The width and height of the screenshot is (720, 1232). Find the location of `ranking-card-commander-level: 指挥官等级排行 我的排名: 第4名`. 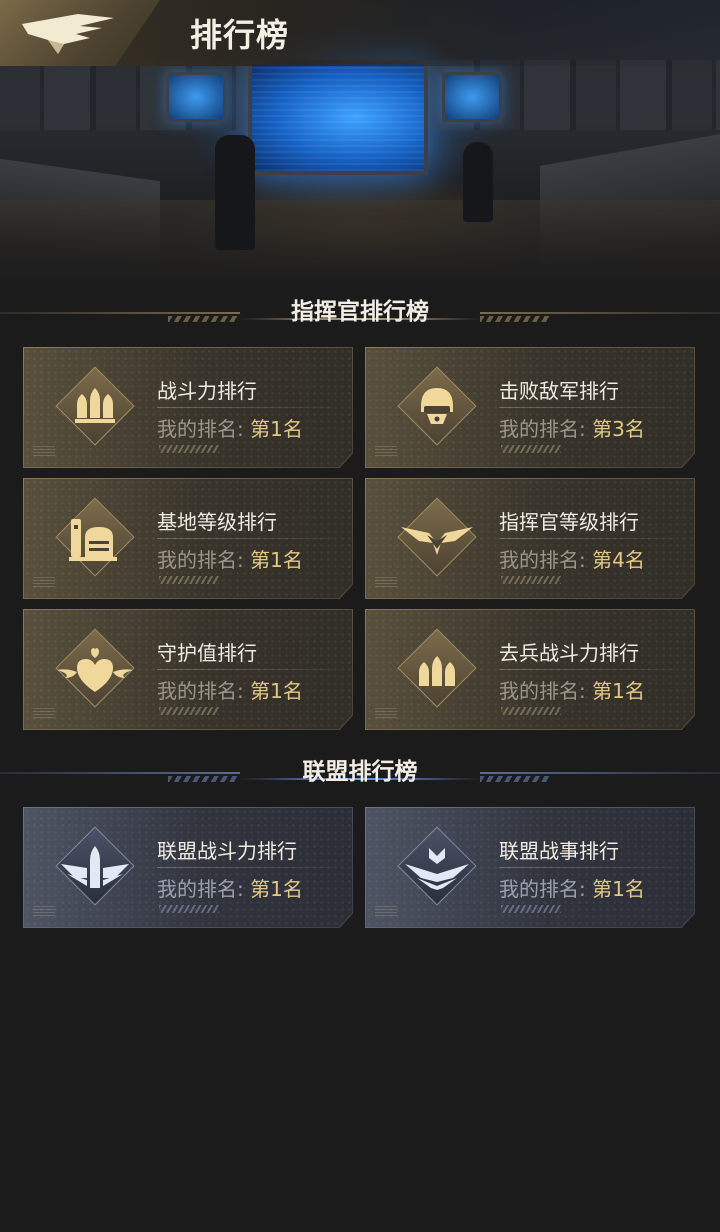

ranking-card-commander-level: 指挥官等级排行 我的排名: 第4名 is located at coordinates (530, 538).